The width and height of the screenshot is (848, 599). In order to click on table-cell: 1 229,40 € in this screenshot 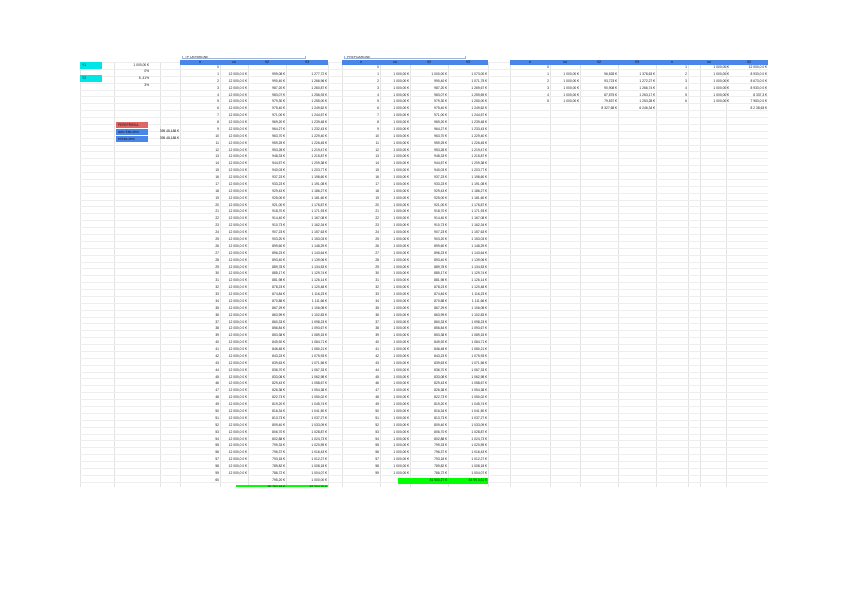, I will do `click(479, 135)`.